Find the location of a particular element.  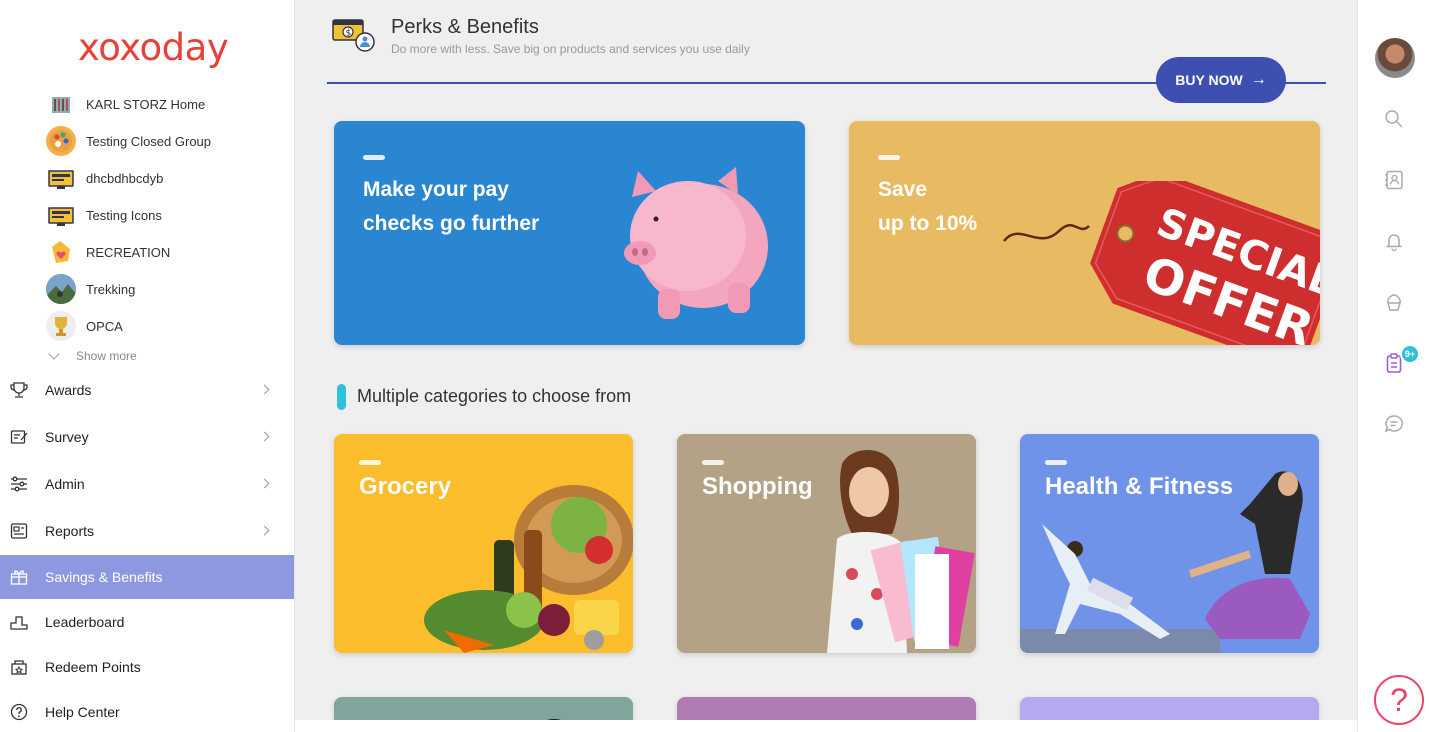

money-icon: $ is located at coordinates (354, 35).